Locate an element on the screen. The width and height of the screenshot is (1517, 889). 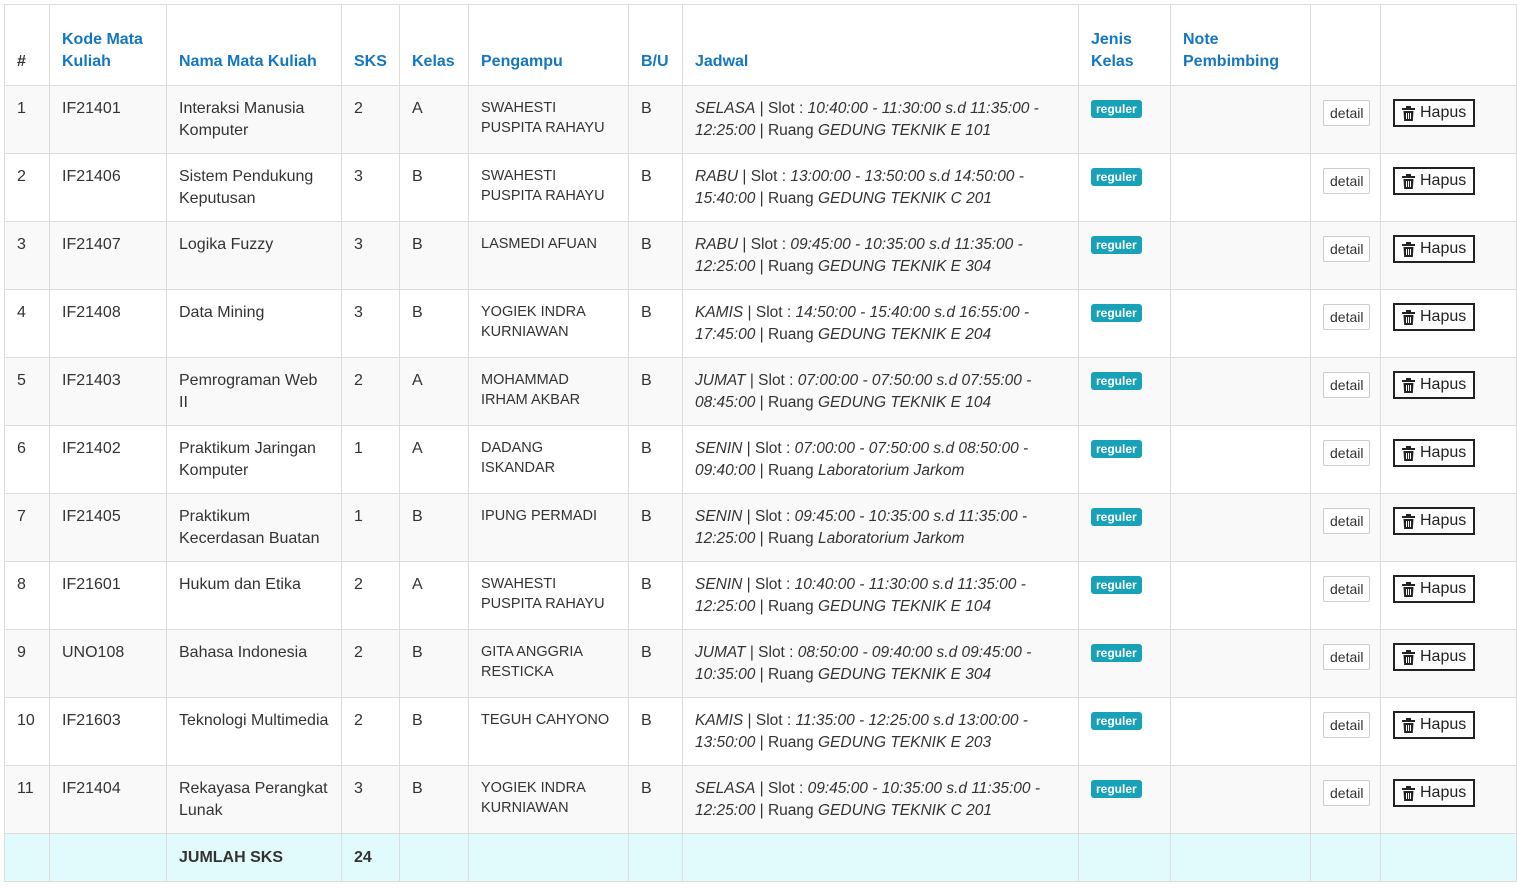
schedule-room: GEDUNG TEKNIK E 204 is located at coordinates (904, 334).